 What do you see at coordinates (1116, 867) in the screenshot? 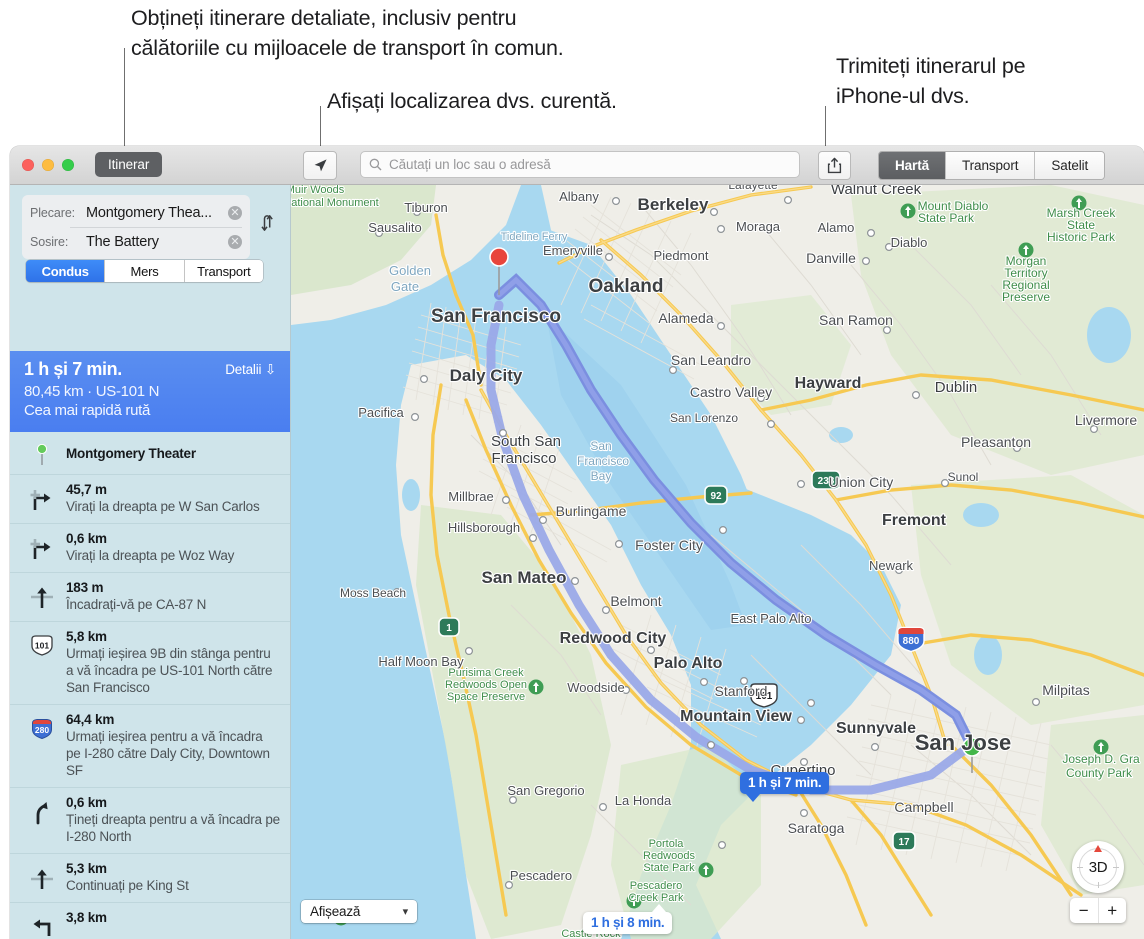
I see `compass-tick-east` at bounding box center [1116, 867].